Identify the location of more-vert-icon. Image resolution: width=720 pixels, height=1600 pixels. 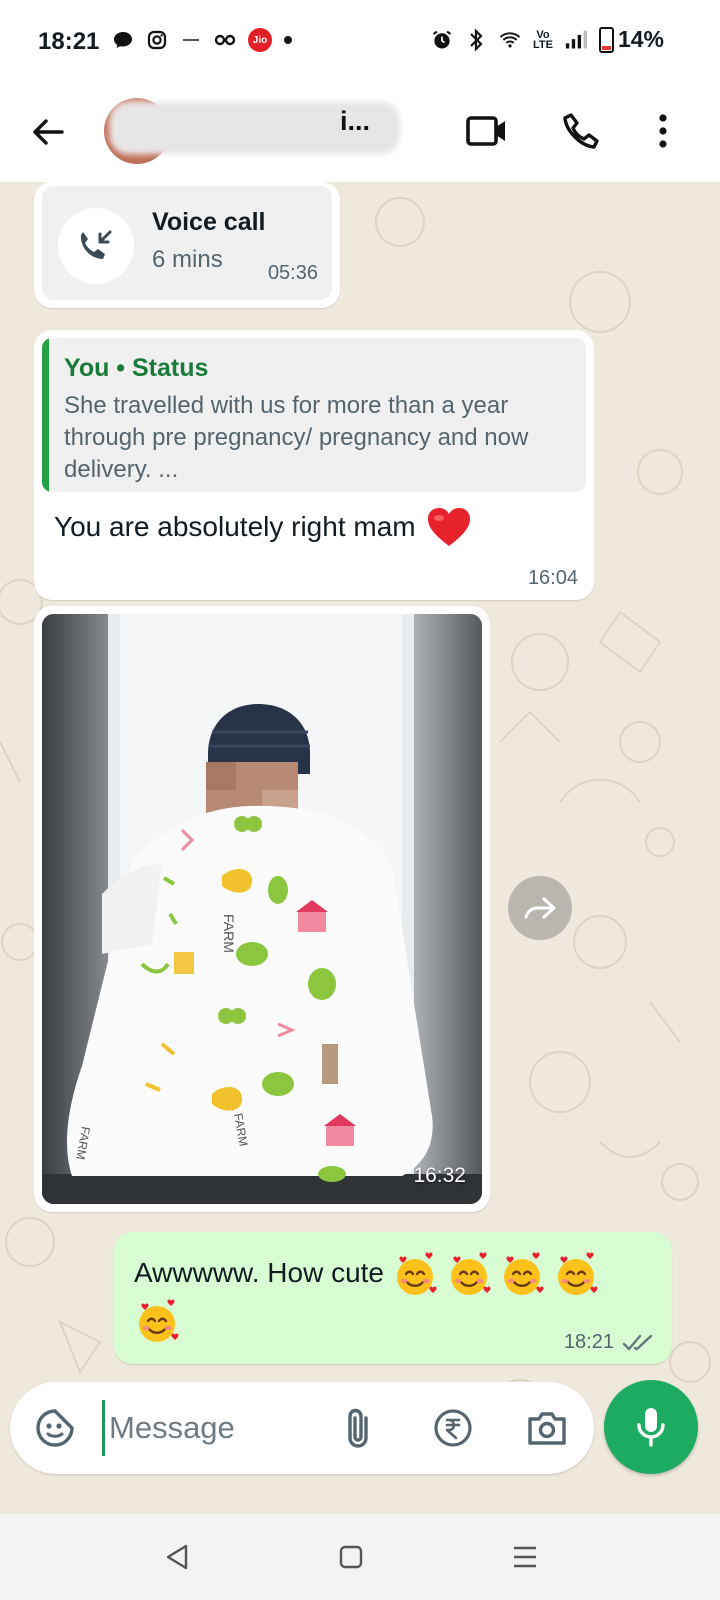
(663, 131).